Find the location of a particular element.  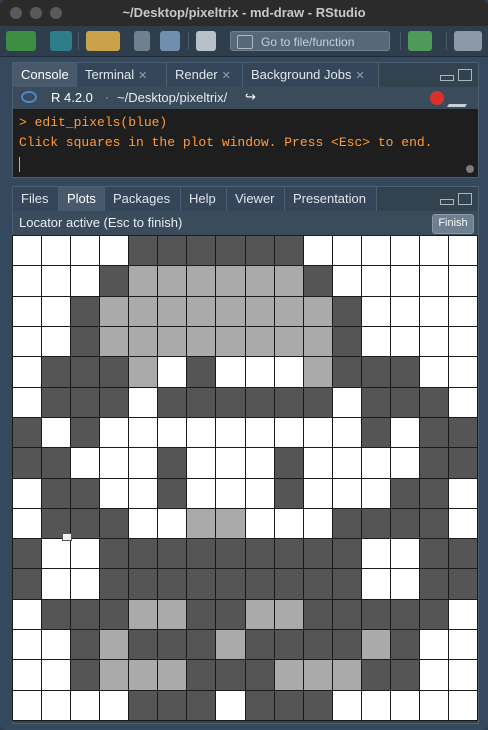

save-all-icon is located at coordinates (170, 41).